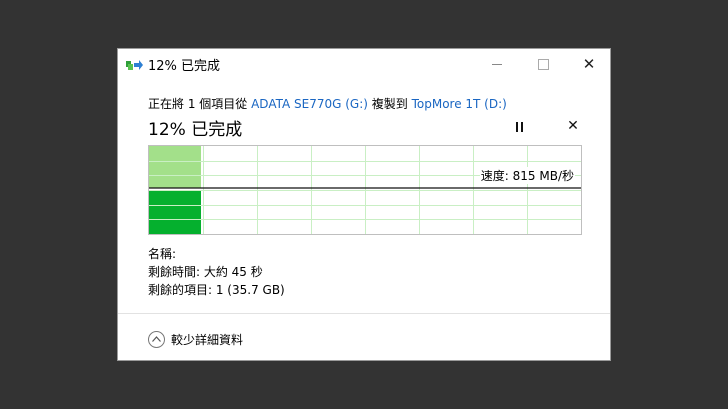 The width and height of the screenshot is (728, 409). I want to click on minimize-icon, so click(497, 64).